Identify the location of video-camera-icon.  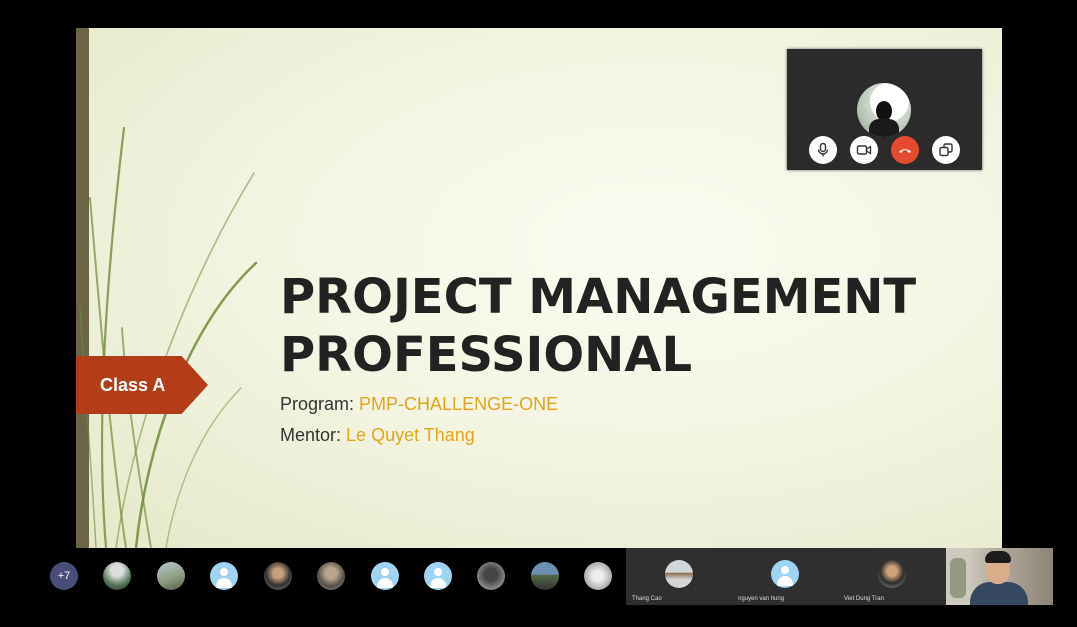
(864, 150).